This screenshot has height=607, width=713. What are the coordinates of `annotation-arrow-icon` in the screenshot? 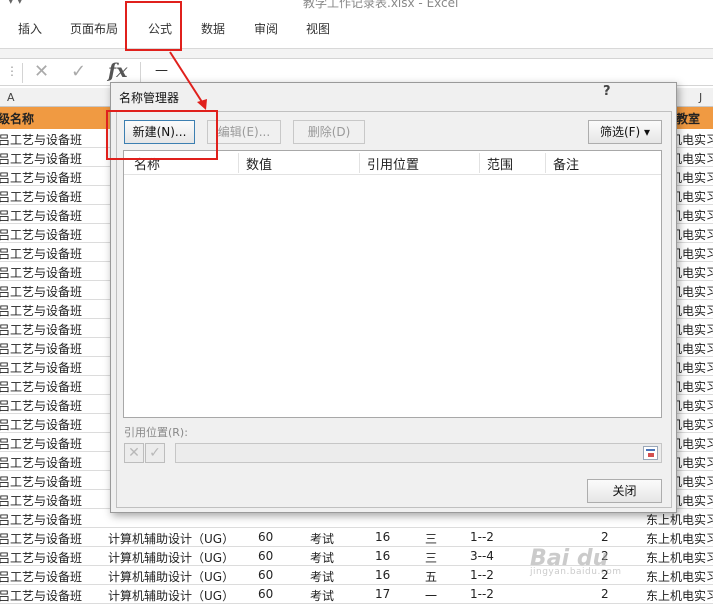 It's located at (188, 80).